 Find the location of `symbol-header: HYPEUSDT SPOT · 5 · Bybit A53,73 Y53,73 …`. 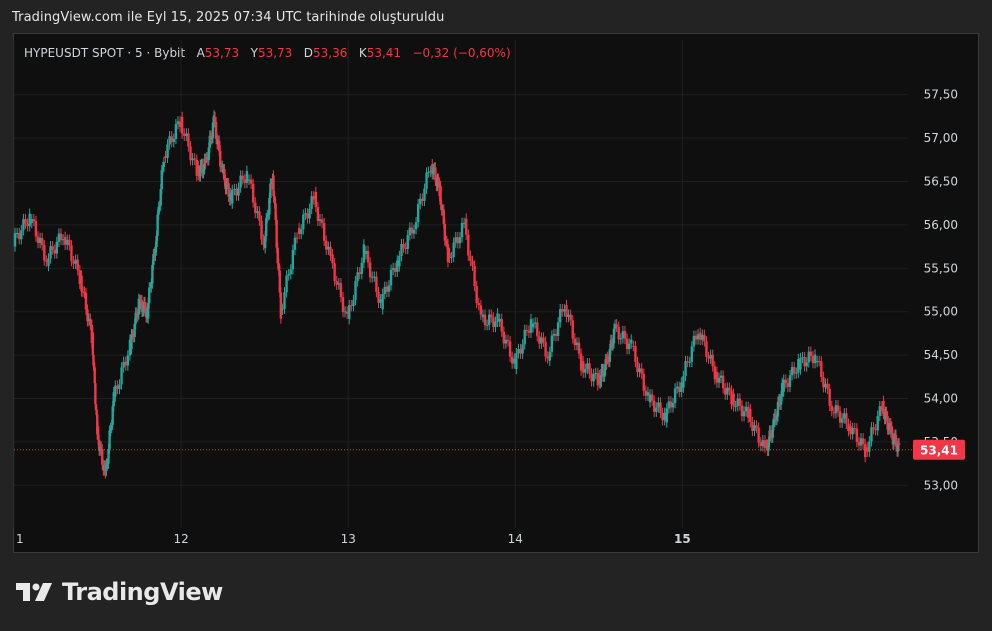

symbol-header: HYPEUSDT SPOT · 5 · Bybit A53,73 Y53,73 … is located at coordinates (267, 53).